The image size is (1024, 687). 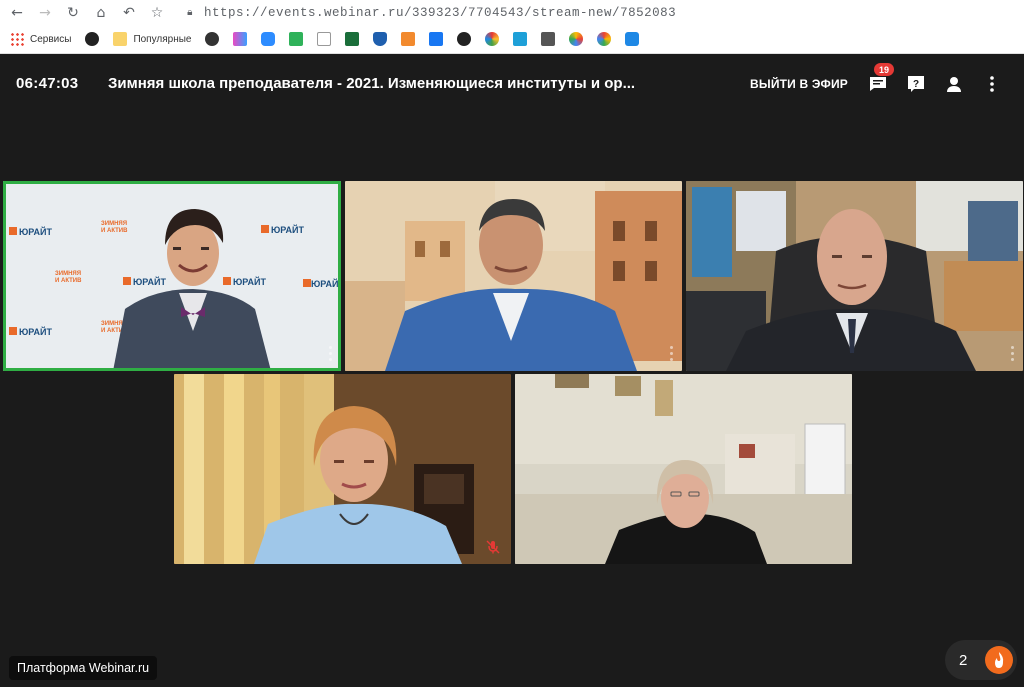 I want to click on more-menu-icon, so click(x=992, y=84).